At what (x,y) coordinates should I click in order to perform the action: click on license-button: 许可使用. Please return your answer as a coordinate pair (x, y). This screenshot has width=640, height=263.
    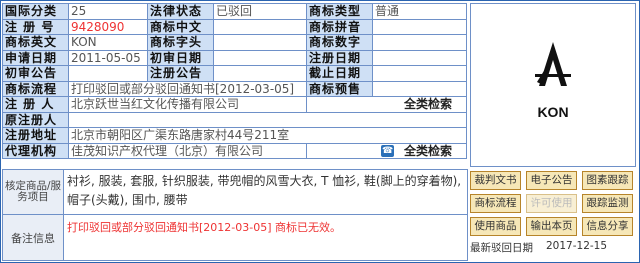
    Looking at the image, I should click on (551, 203).